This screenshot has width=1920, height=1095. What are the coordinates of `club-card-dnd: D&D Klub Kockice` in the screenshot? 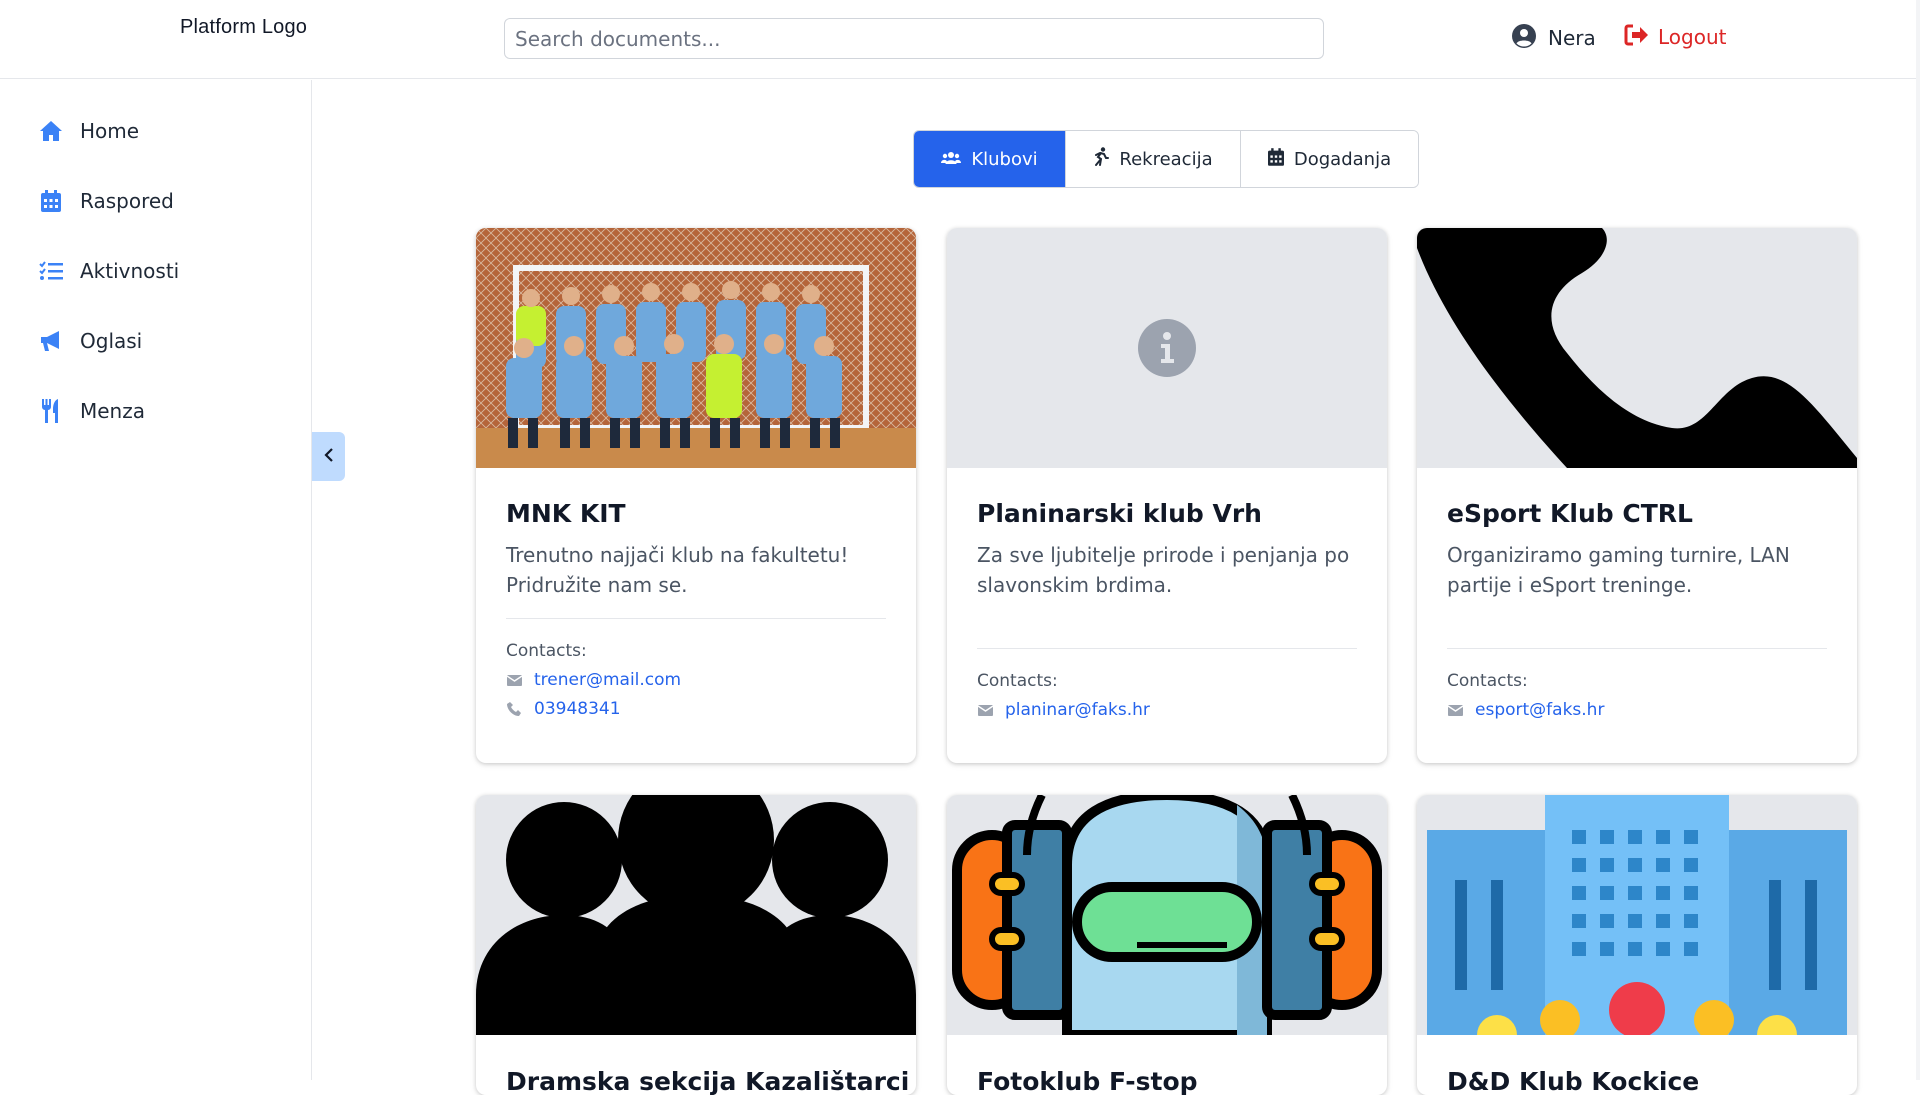 It's located at (1637, 945).